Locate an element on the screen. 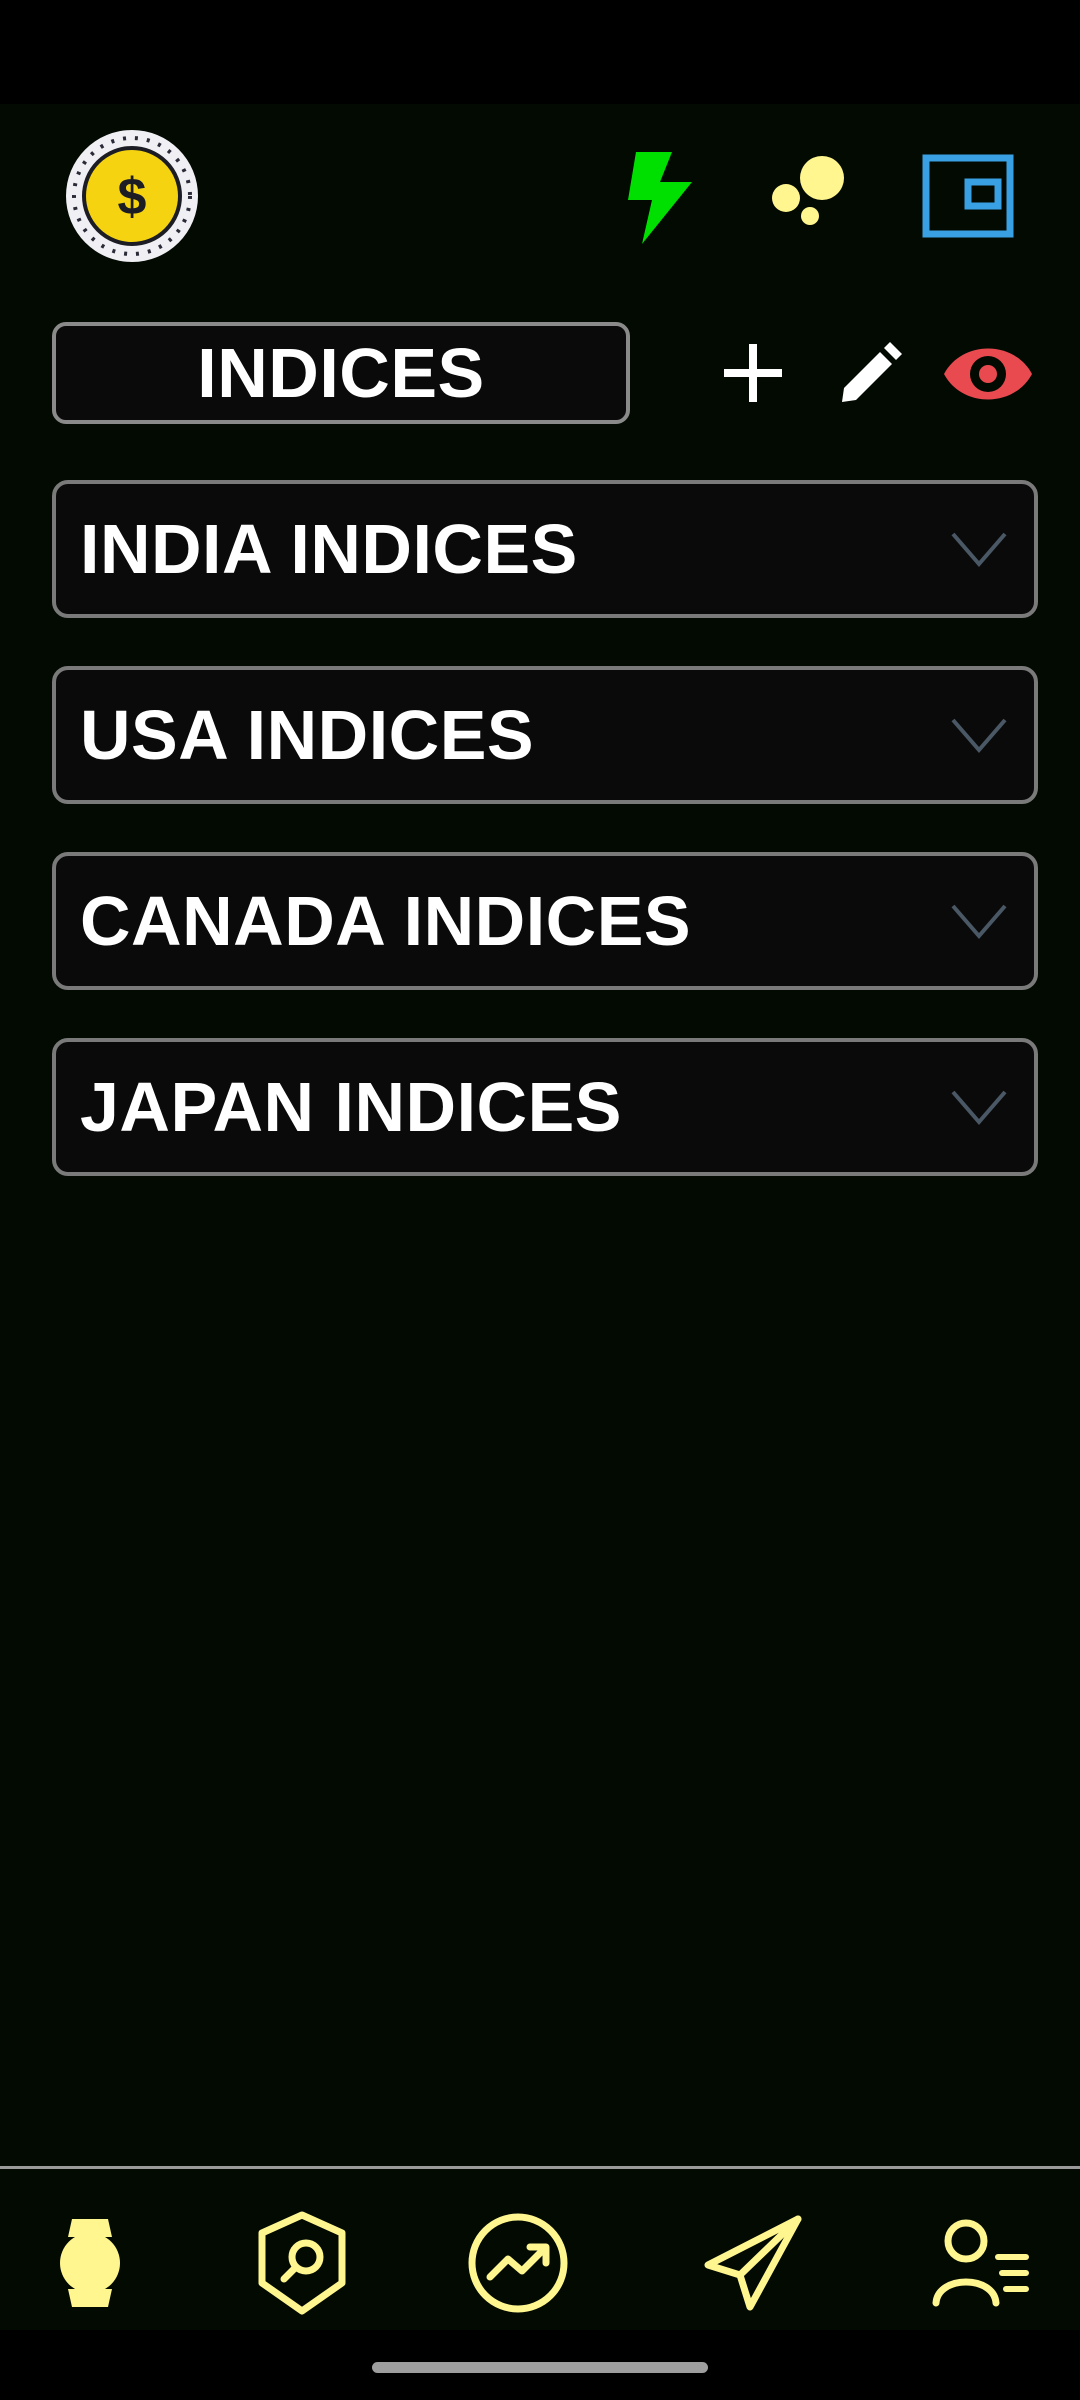 This screenshot has width=1080, height=2400. accordion-label: USA INDICES is located at coordinates (307, 735).